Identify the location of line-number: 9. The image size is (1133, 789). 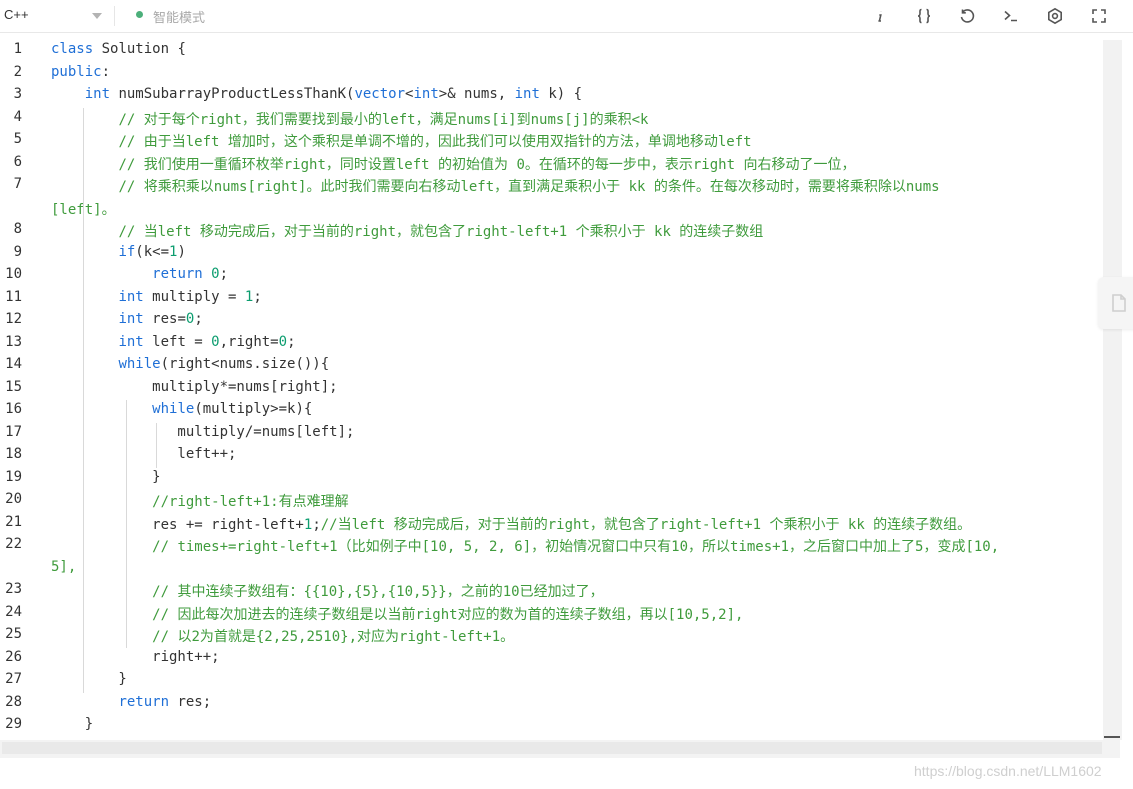
(17, 251).